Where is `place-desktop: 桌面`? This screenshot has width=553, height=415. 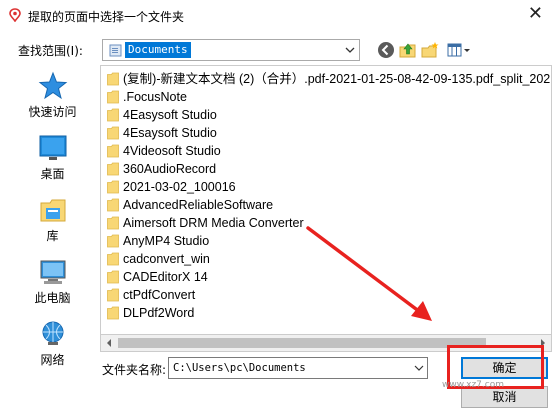
place-desktop: 桌面 is located at coordinates (52, 157).